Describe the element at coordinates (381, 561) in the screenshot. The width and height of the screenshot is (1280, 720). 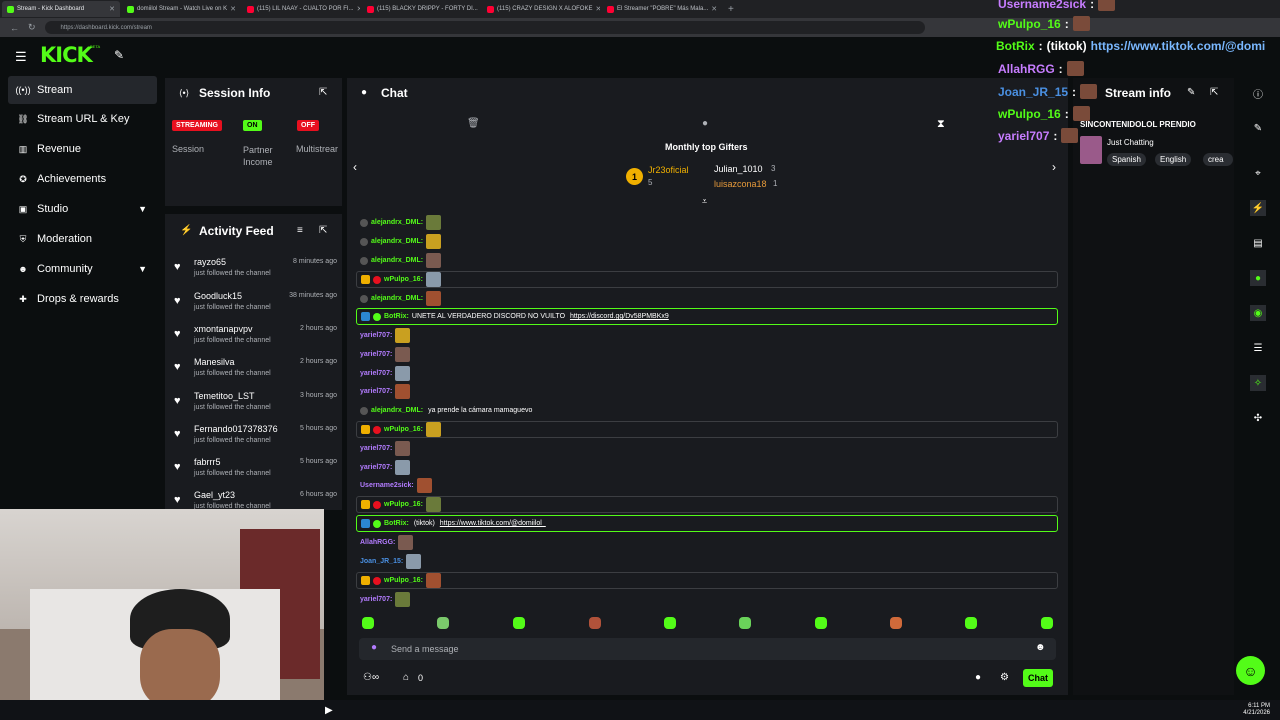
I see `chat-username: Joan_JR_15:` at that location.